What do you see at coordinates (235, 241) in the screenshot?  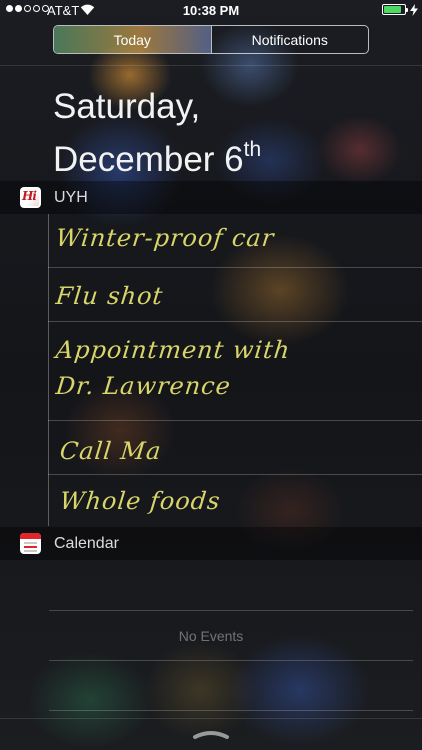 I see `note-item: Winter-proof car` at bounding box center [235, 241].